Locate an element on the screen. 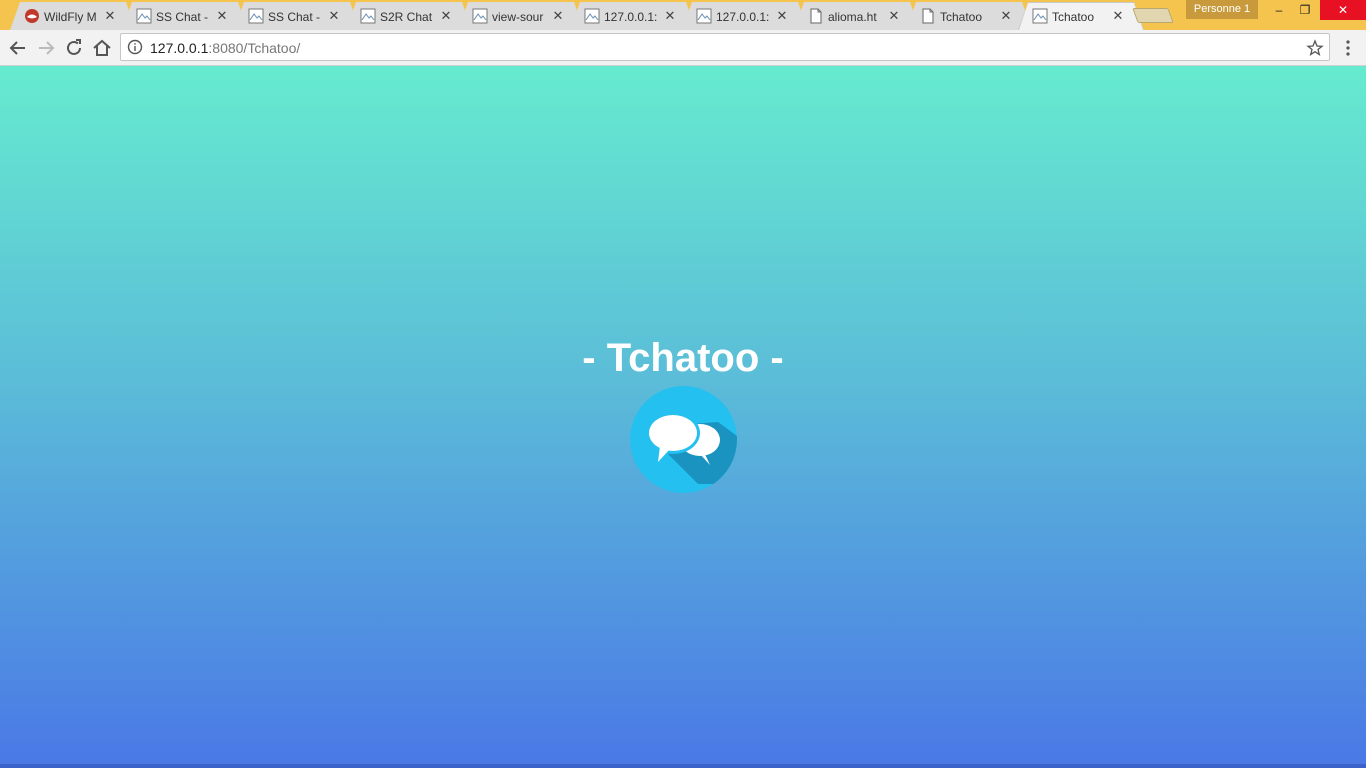 The height and width of the screenshot is (768, 1366). url-host: 127.0.0.1 is located at coordinates (179, 48).